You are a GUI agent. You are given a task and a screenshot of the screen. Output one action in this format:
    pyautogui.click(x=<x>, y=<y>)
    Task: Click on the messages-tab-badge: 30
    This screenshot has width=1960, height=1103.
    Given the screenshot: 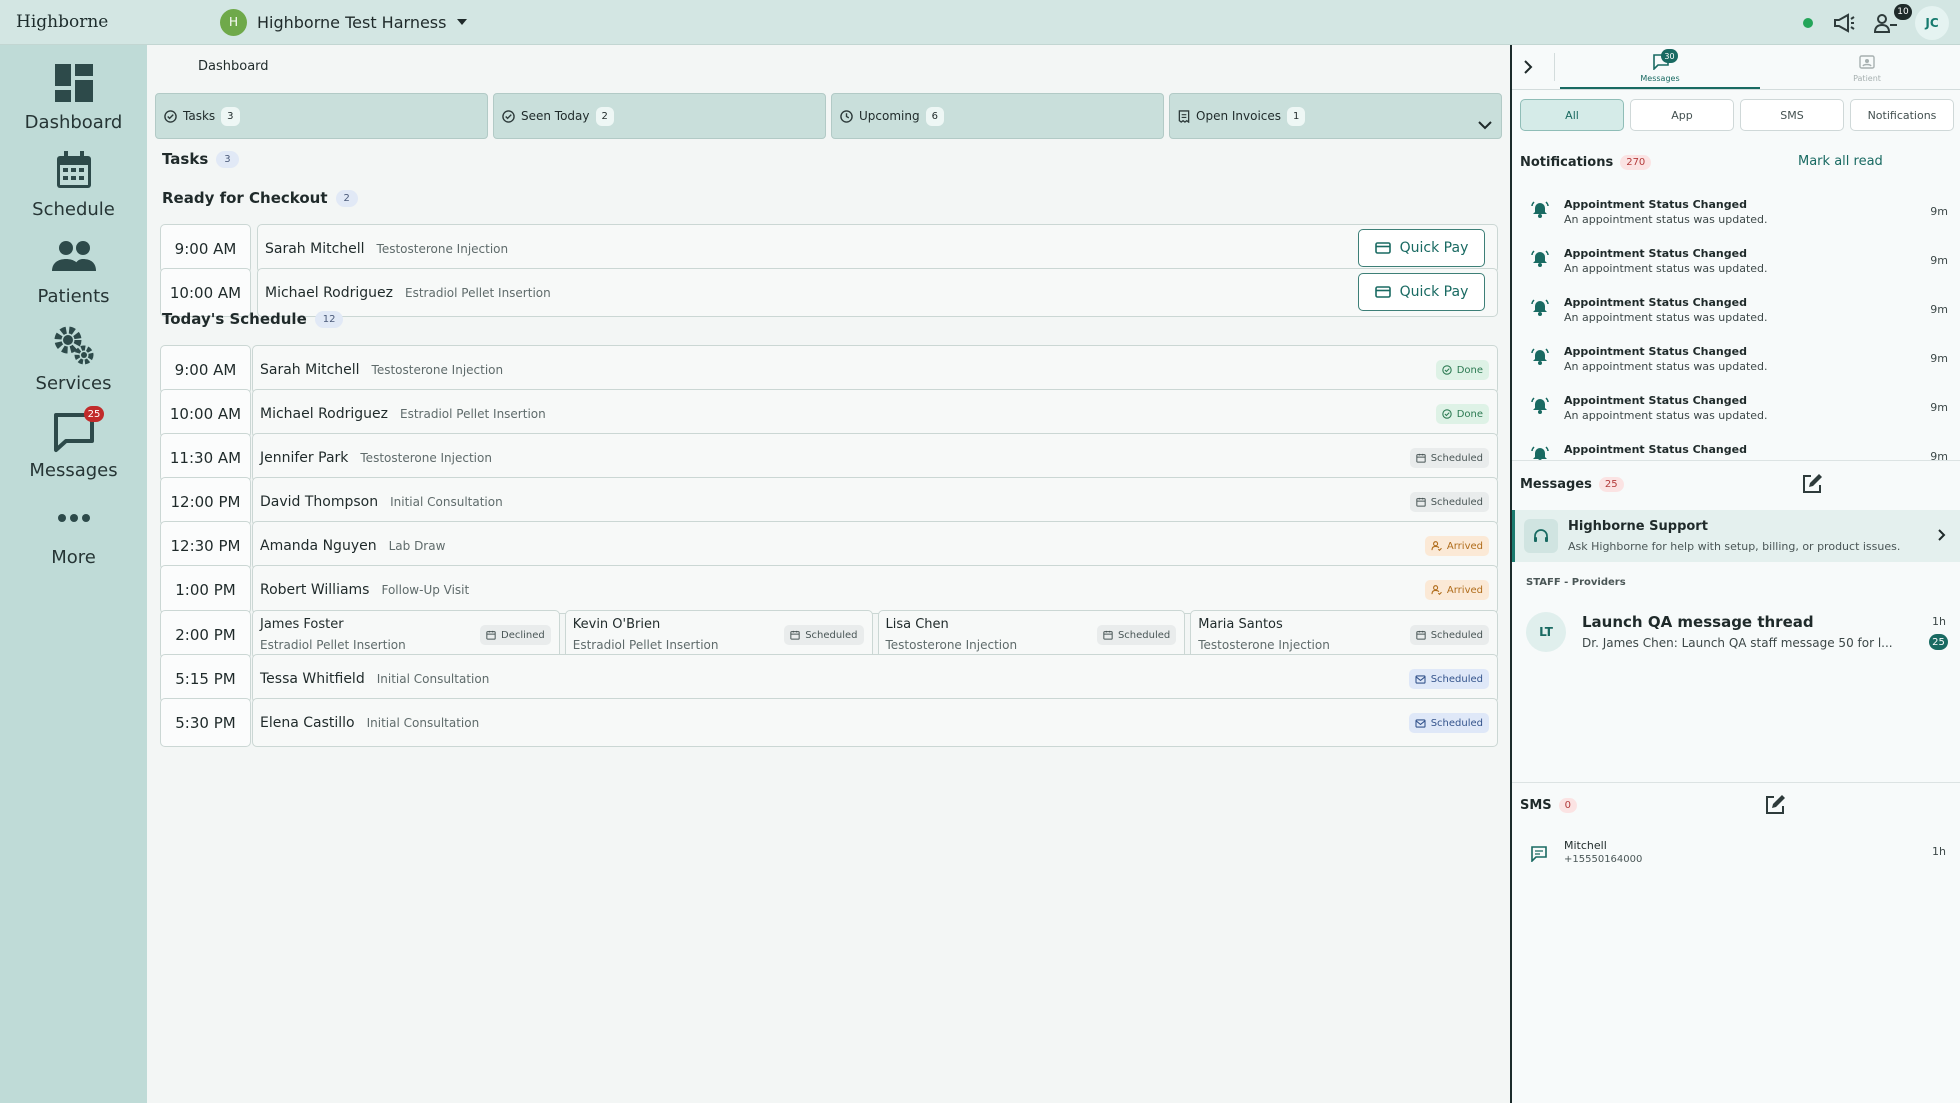 What is the action you would take?
    pyautogui.click(x=1669, y=56)
    